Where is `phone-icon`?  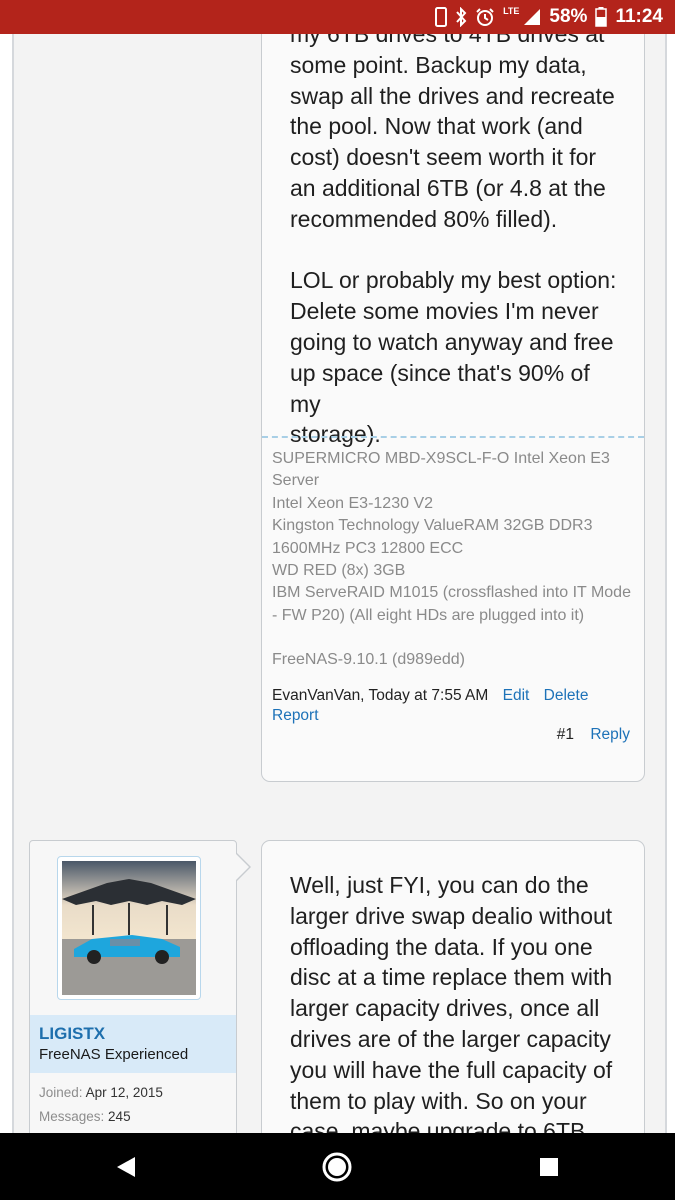 phone-icon is located at coordinates (441, 17).